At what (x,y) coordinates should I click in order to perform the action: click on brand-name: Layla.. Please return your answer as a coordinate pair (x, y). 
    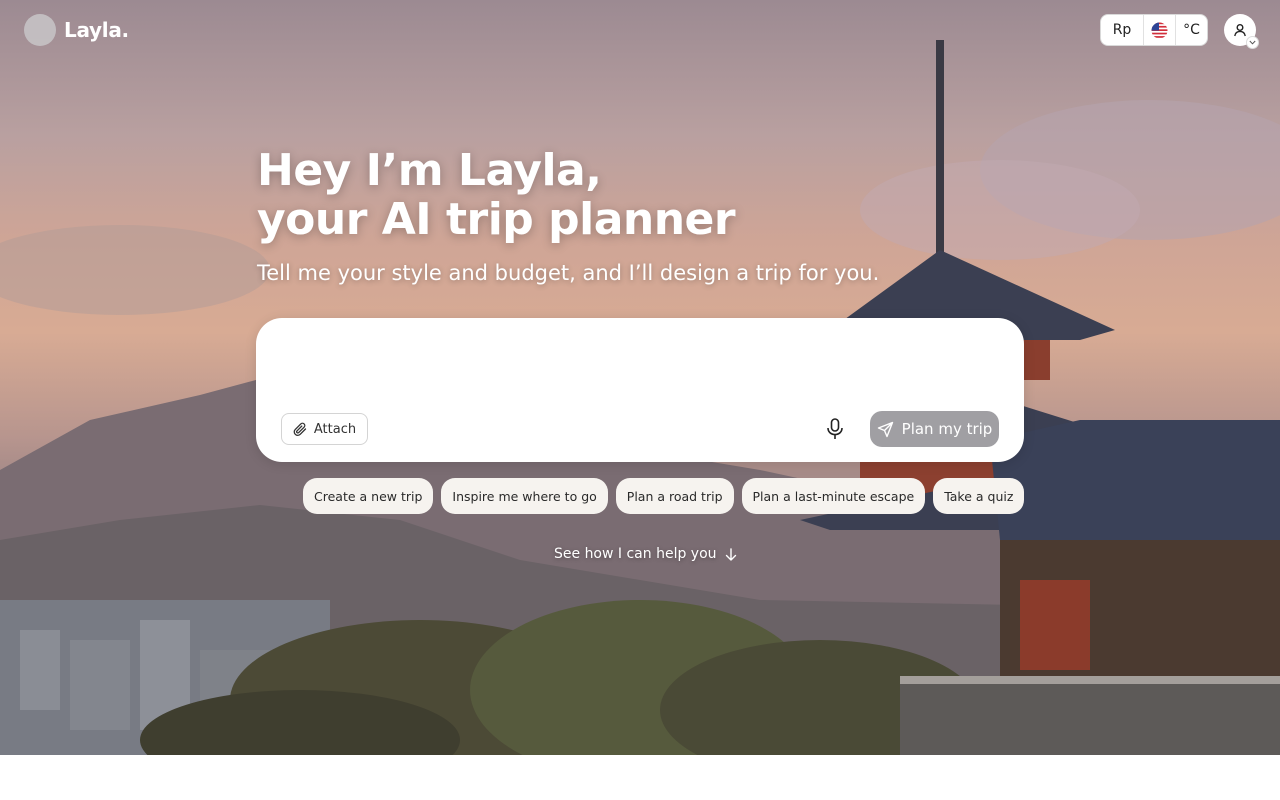
    Looking at the image, I should click on (96, 30).